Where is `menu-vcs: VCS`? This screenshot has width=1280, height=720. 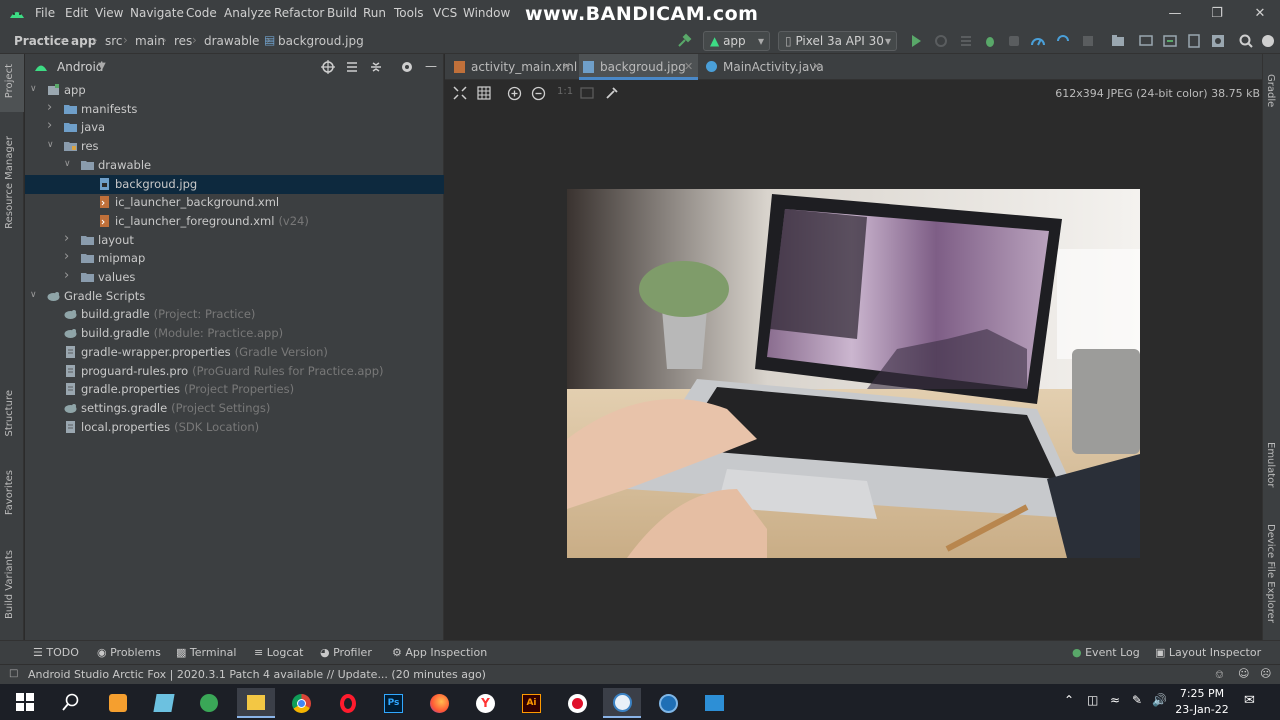
menu-vcs: VCS is located at coordinates (445, 13).